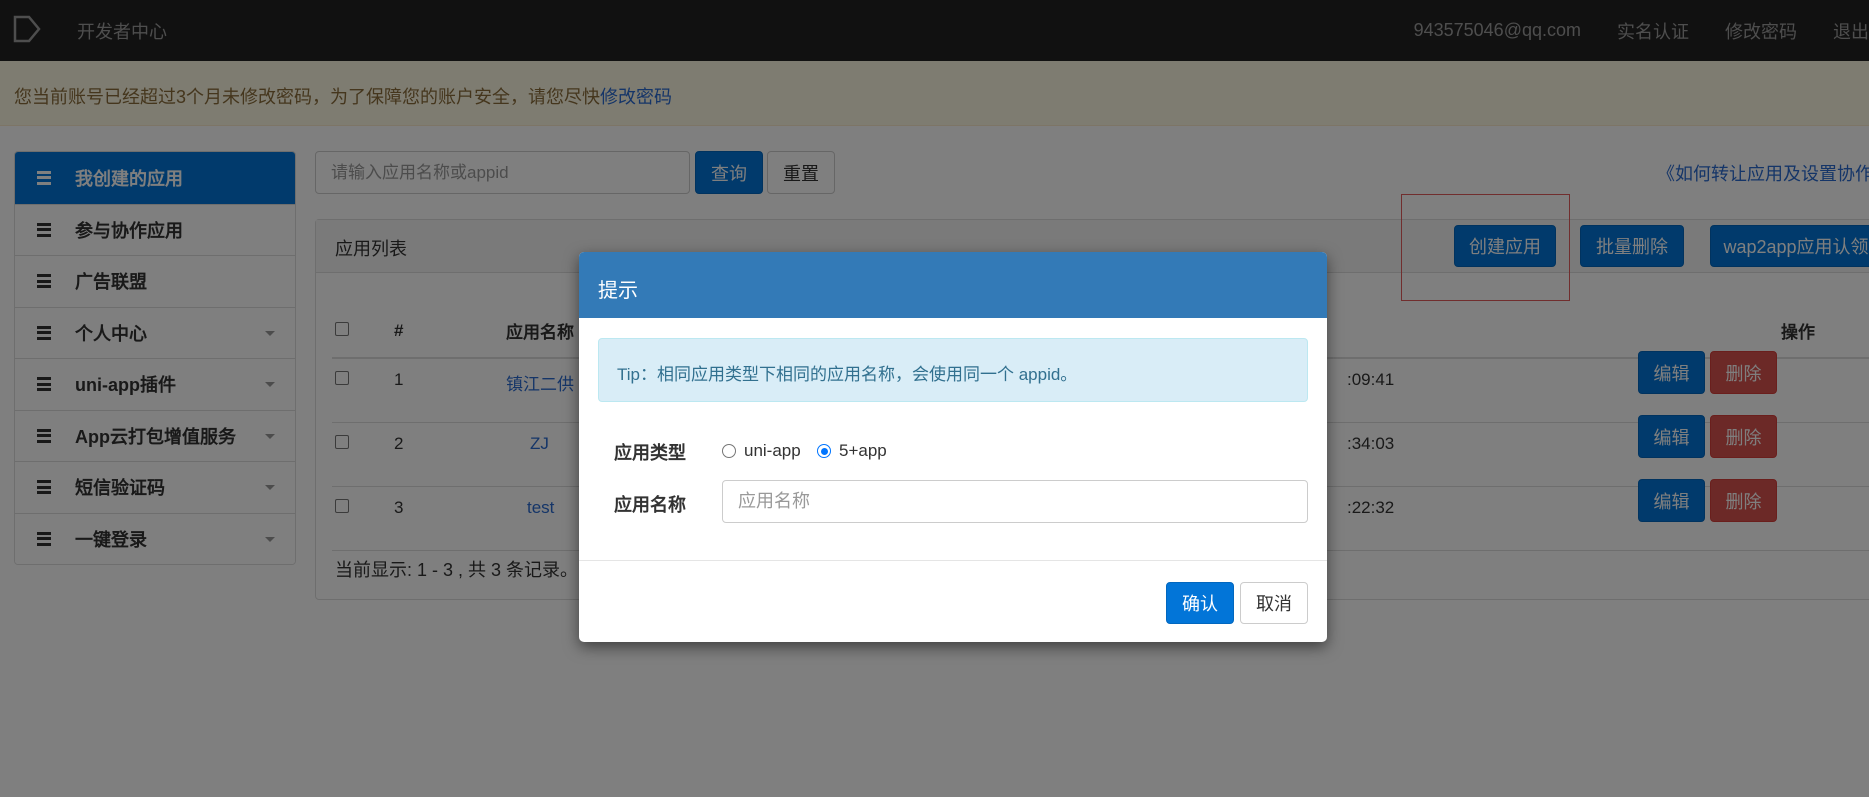  I want to click on radio-checked-icon, so click(824, 451).